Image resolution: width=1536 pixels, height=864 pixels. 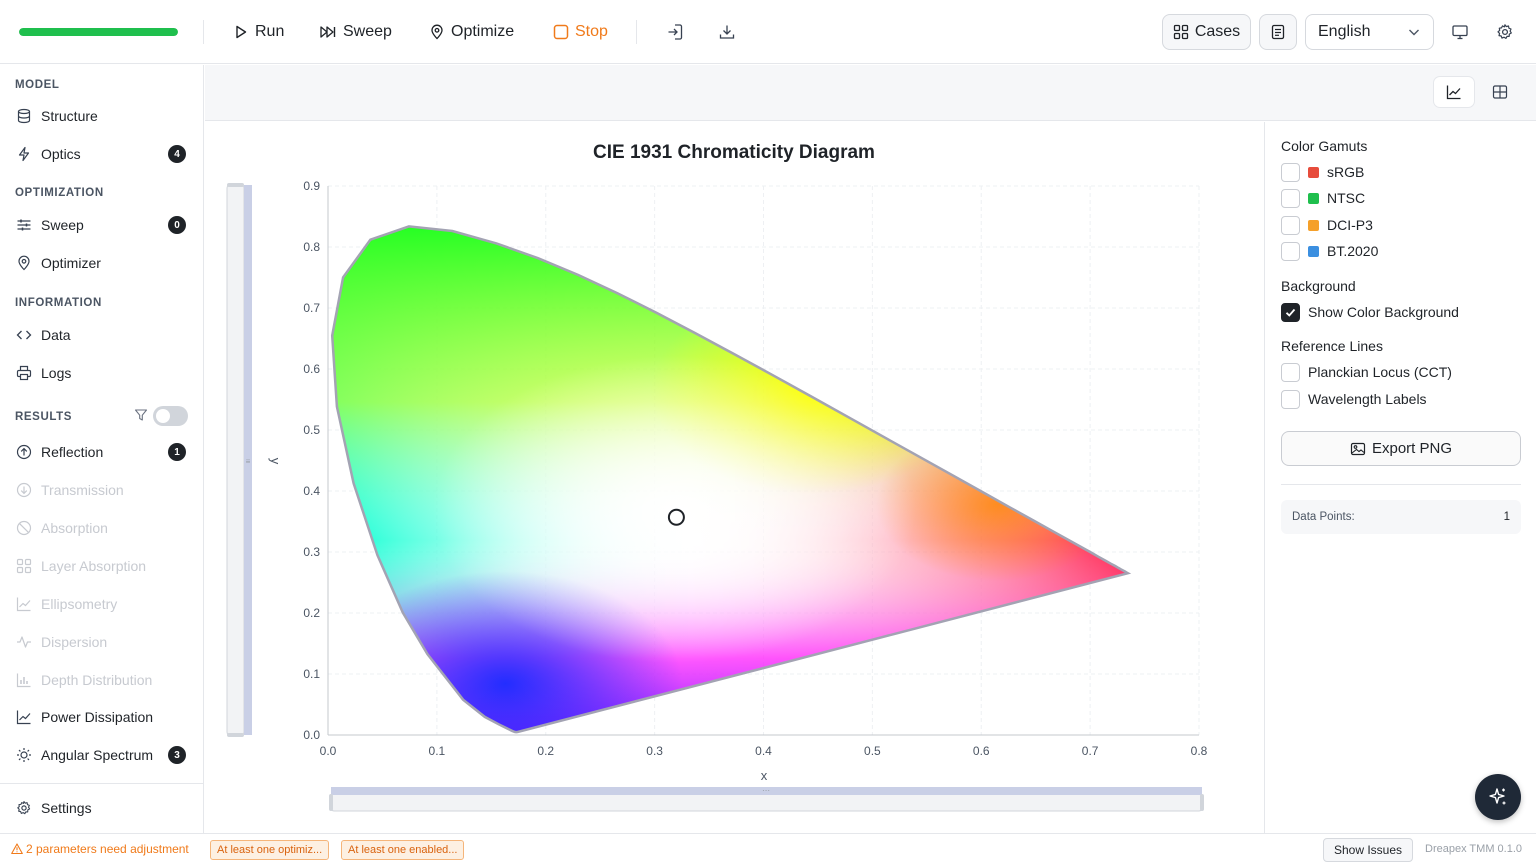 I want to click on x-tick-label: 0.8, so click(x=1199, y=751).